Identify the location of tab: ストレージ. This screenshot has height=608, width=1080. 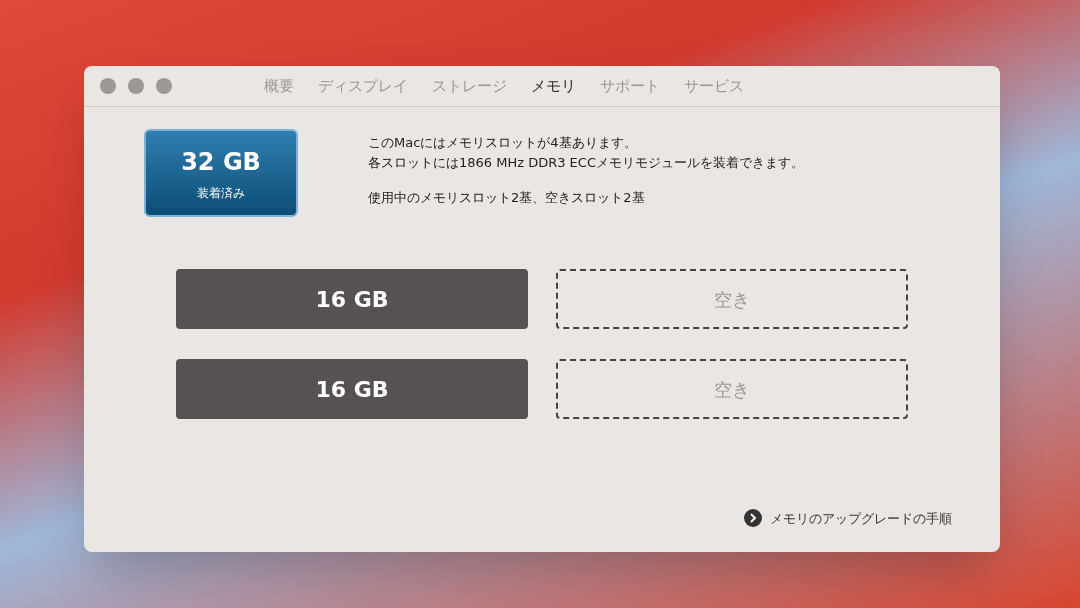
(469, 86).